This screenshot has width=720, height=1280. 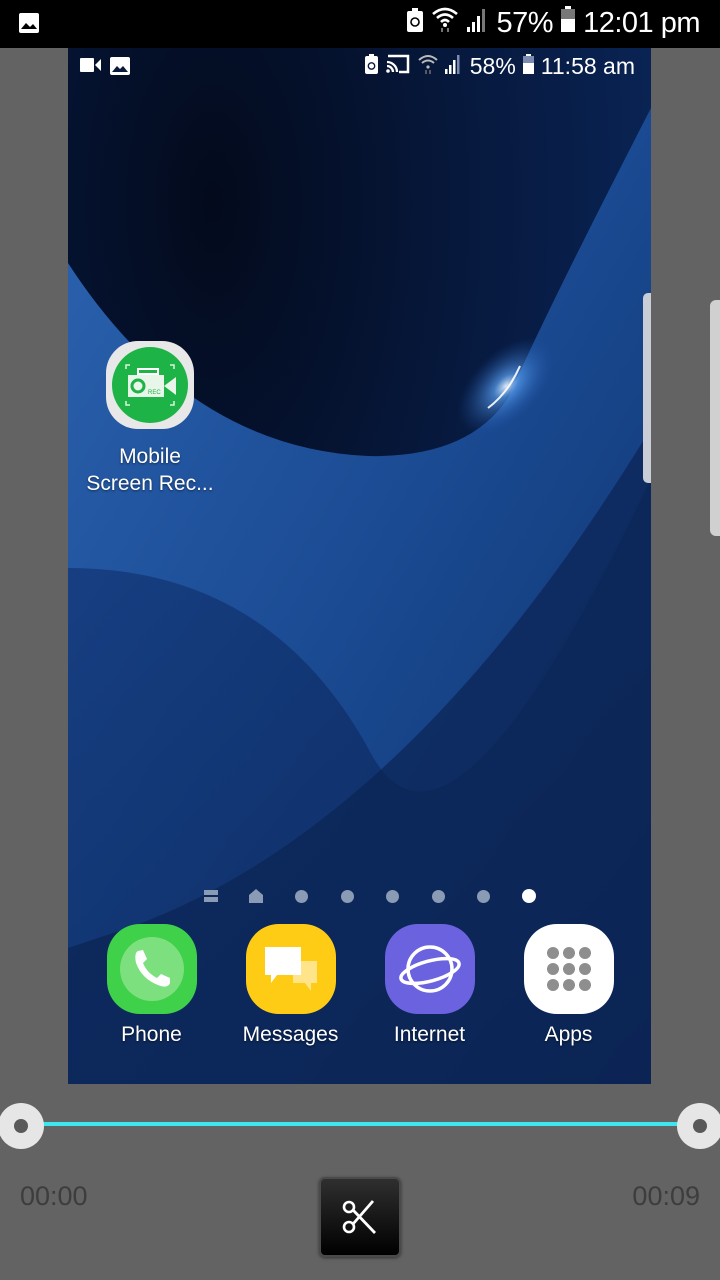 What do you see at coordinates (398, 66) in the screenshot?
I see `cast-icon` at bounding box center [398, 66].